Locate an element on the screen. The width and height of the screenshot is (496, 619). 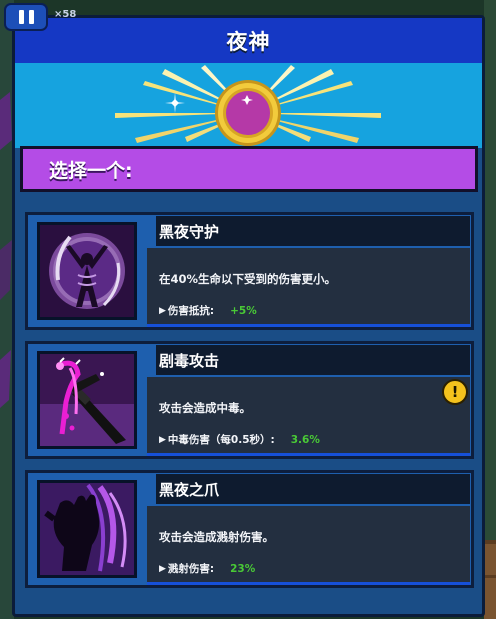
night-claw-icon is located at coordinates (87, 529).